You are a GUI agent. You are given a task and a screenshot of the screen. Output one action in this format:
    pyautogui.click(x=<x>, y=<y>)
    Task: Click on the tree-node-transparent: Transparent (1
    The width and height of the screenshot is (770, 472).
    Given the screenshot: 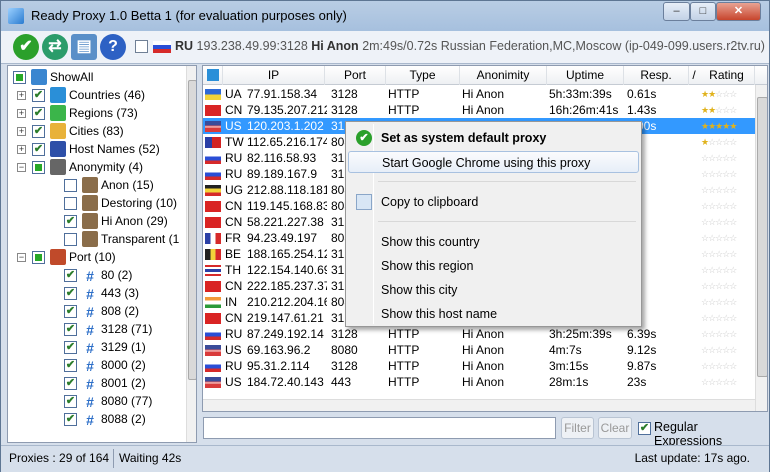 What is the action you would take?
    pyautogui.click(x=97, y=239)
    